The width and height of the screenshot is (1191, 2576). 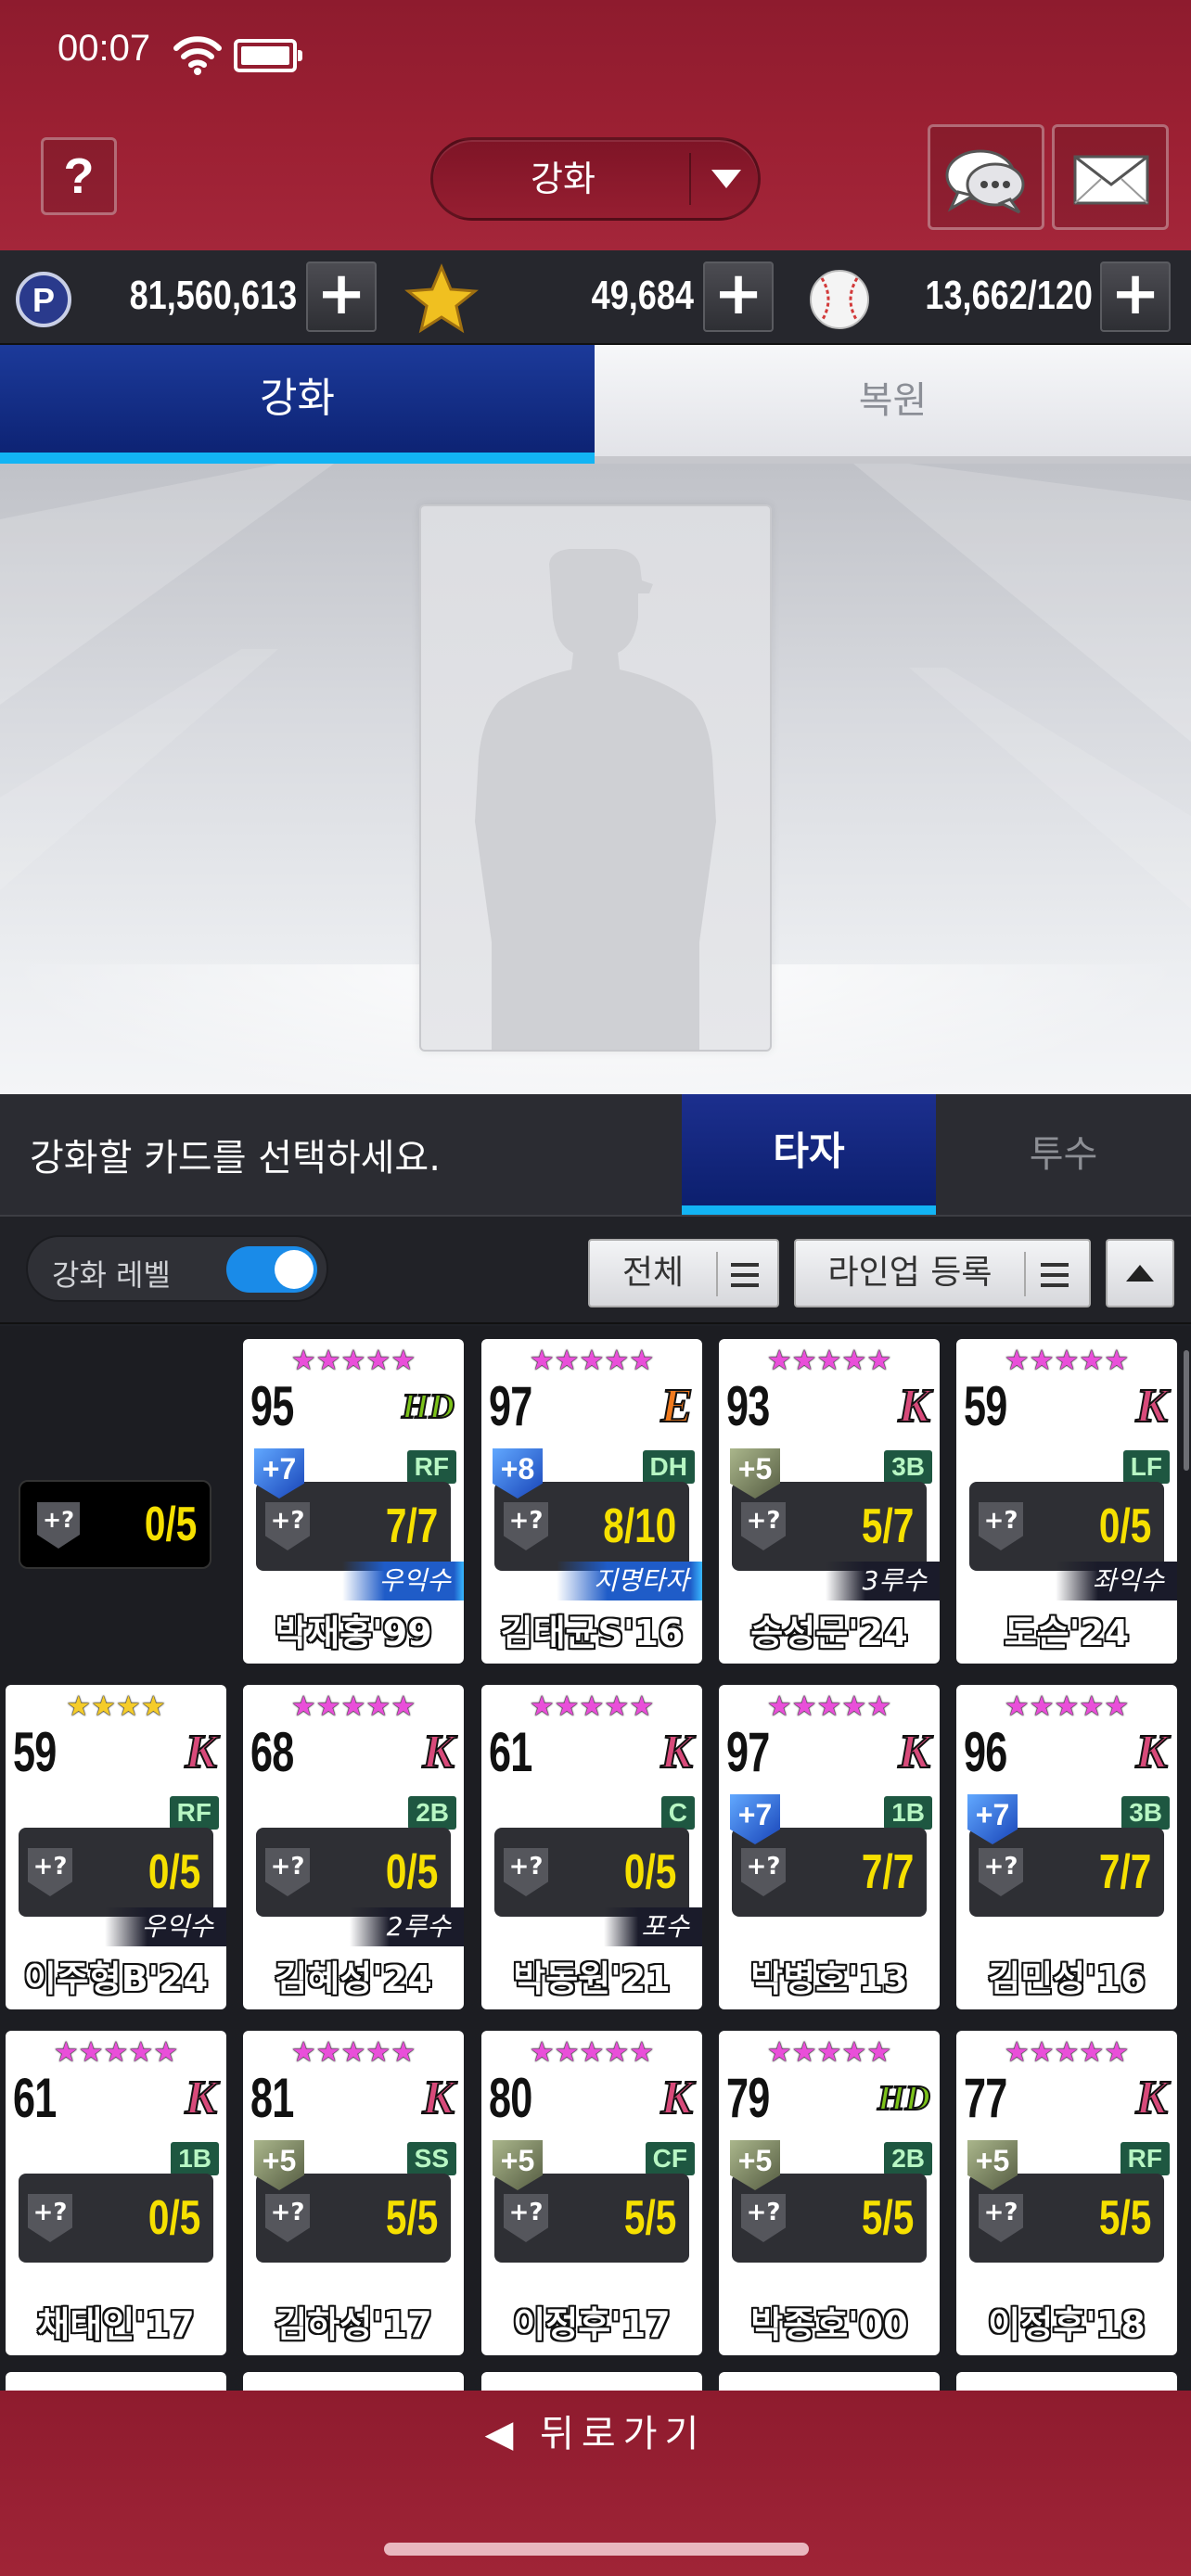 What do you see at coordinates (595, 1154) in the screenshot?
I see `selection-row: 강화할 카드를 선택하세요. 타자 투수` at bounding box center [595, 1154].